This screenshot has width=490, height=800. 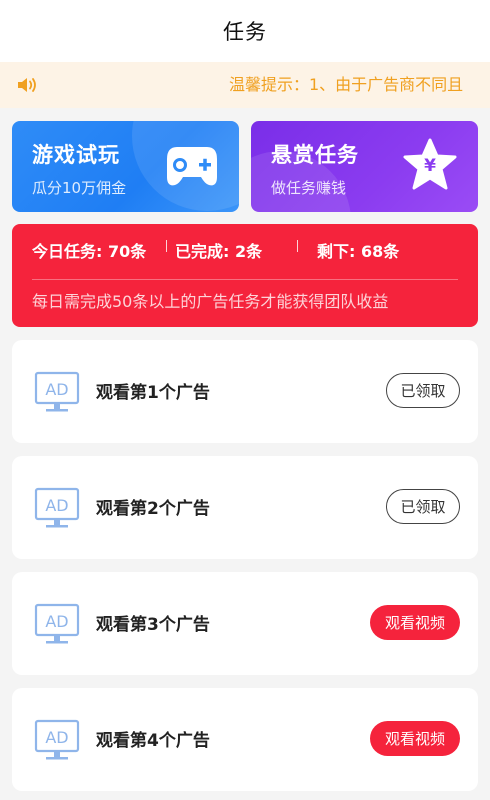 What do you see at coordinates (192, 166) in the screenshot?
I see `gamepad-icon` at bounding box center [192, 166].